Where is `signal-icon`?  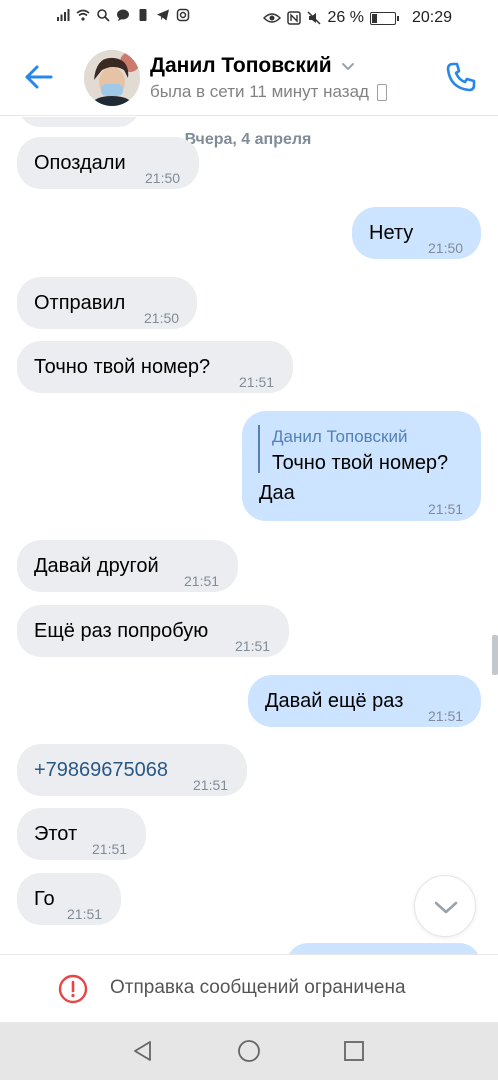
signal-icon is located at coordinates (63, 15).